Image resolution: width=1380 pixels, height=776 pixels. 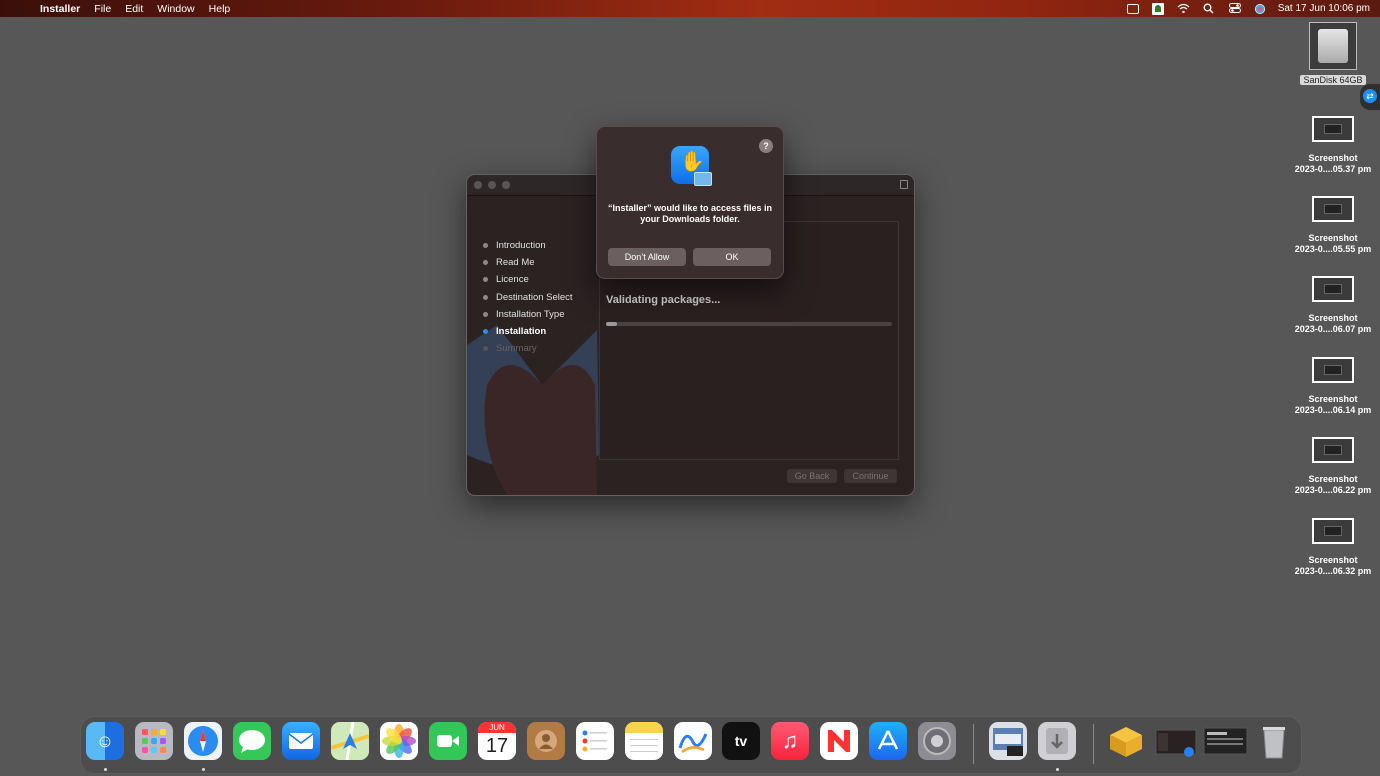 I want to click on apple-tv-icon: tv, so click(x=741, y=741).